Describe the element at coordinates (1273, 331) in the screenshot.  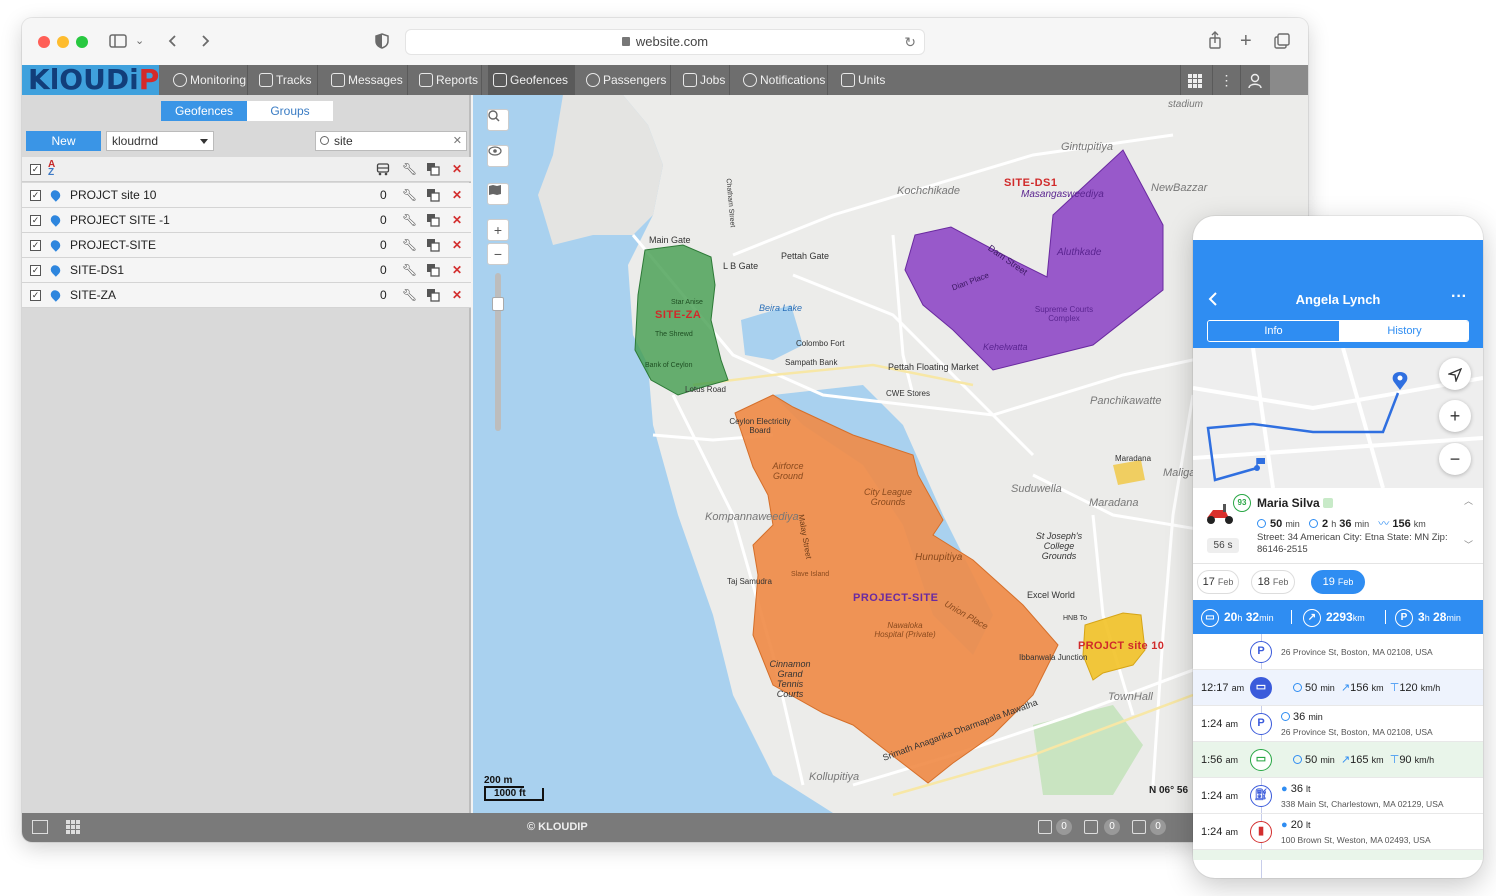
I see `tab-info: Info` at that location.